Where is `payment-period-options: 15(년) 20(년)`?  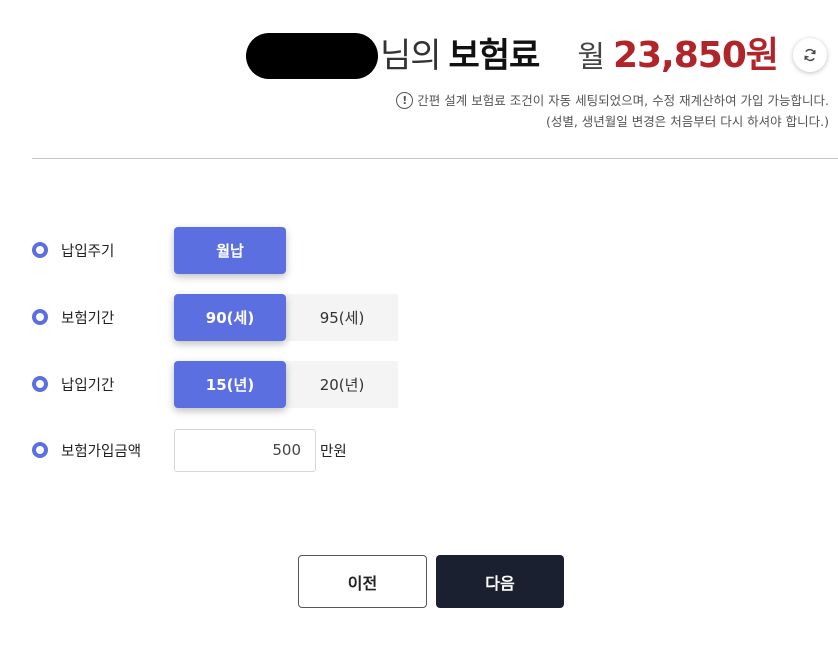 payment-period-options: 15(년) 20(년) is located at coordinates (286, 384).